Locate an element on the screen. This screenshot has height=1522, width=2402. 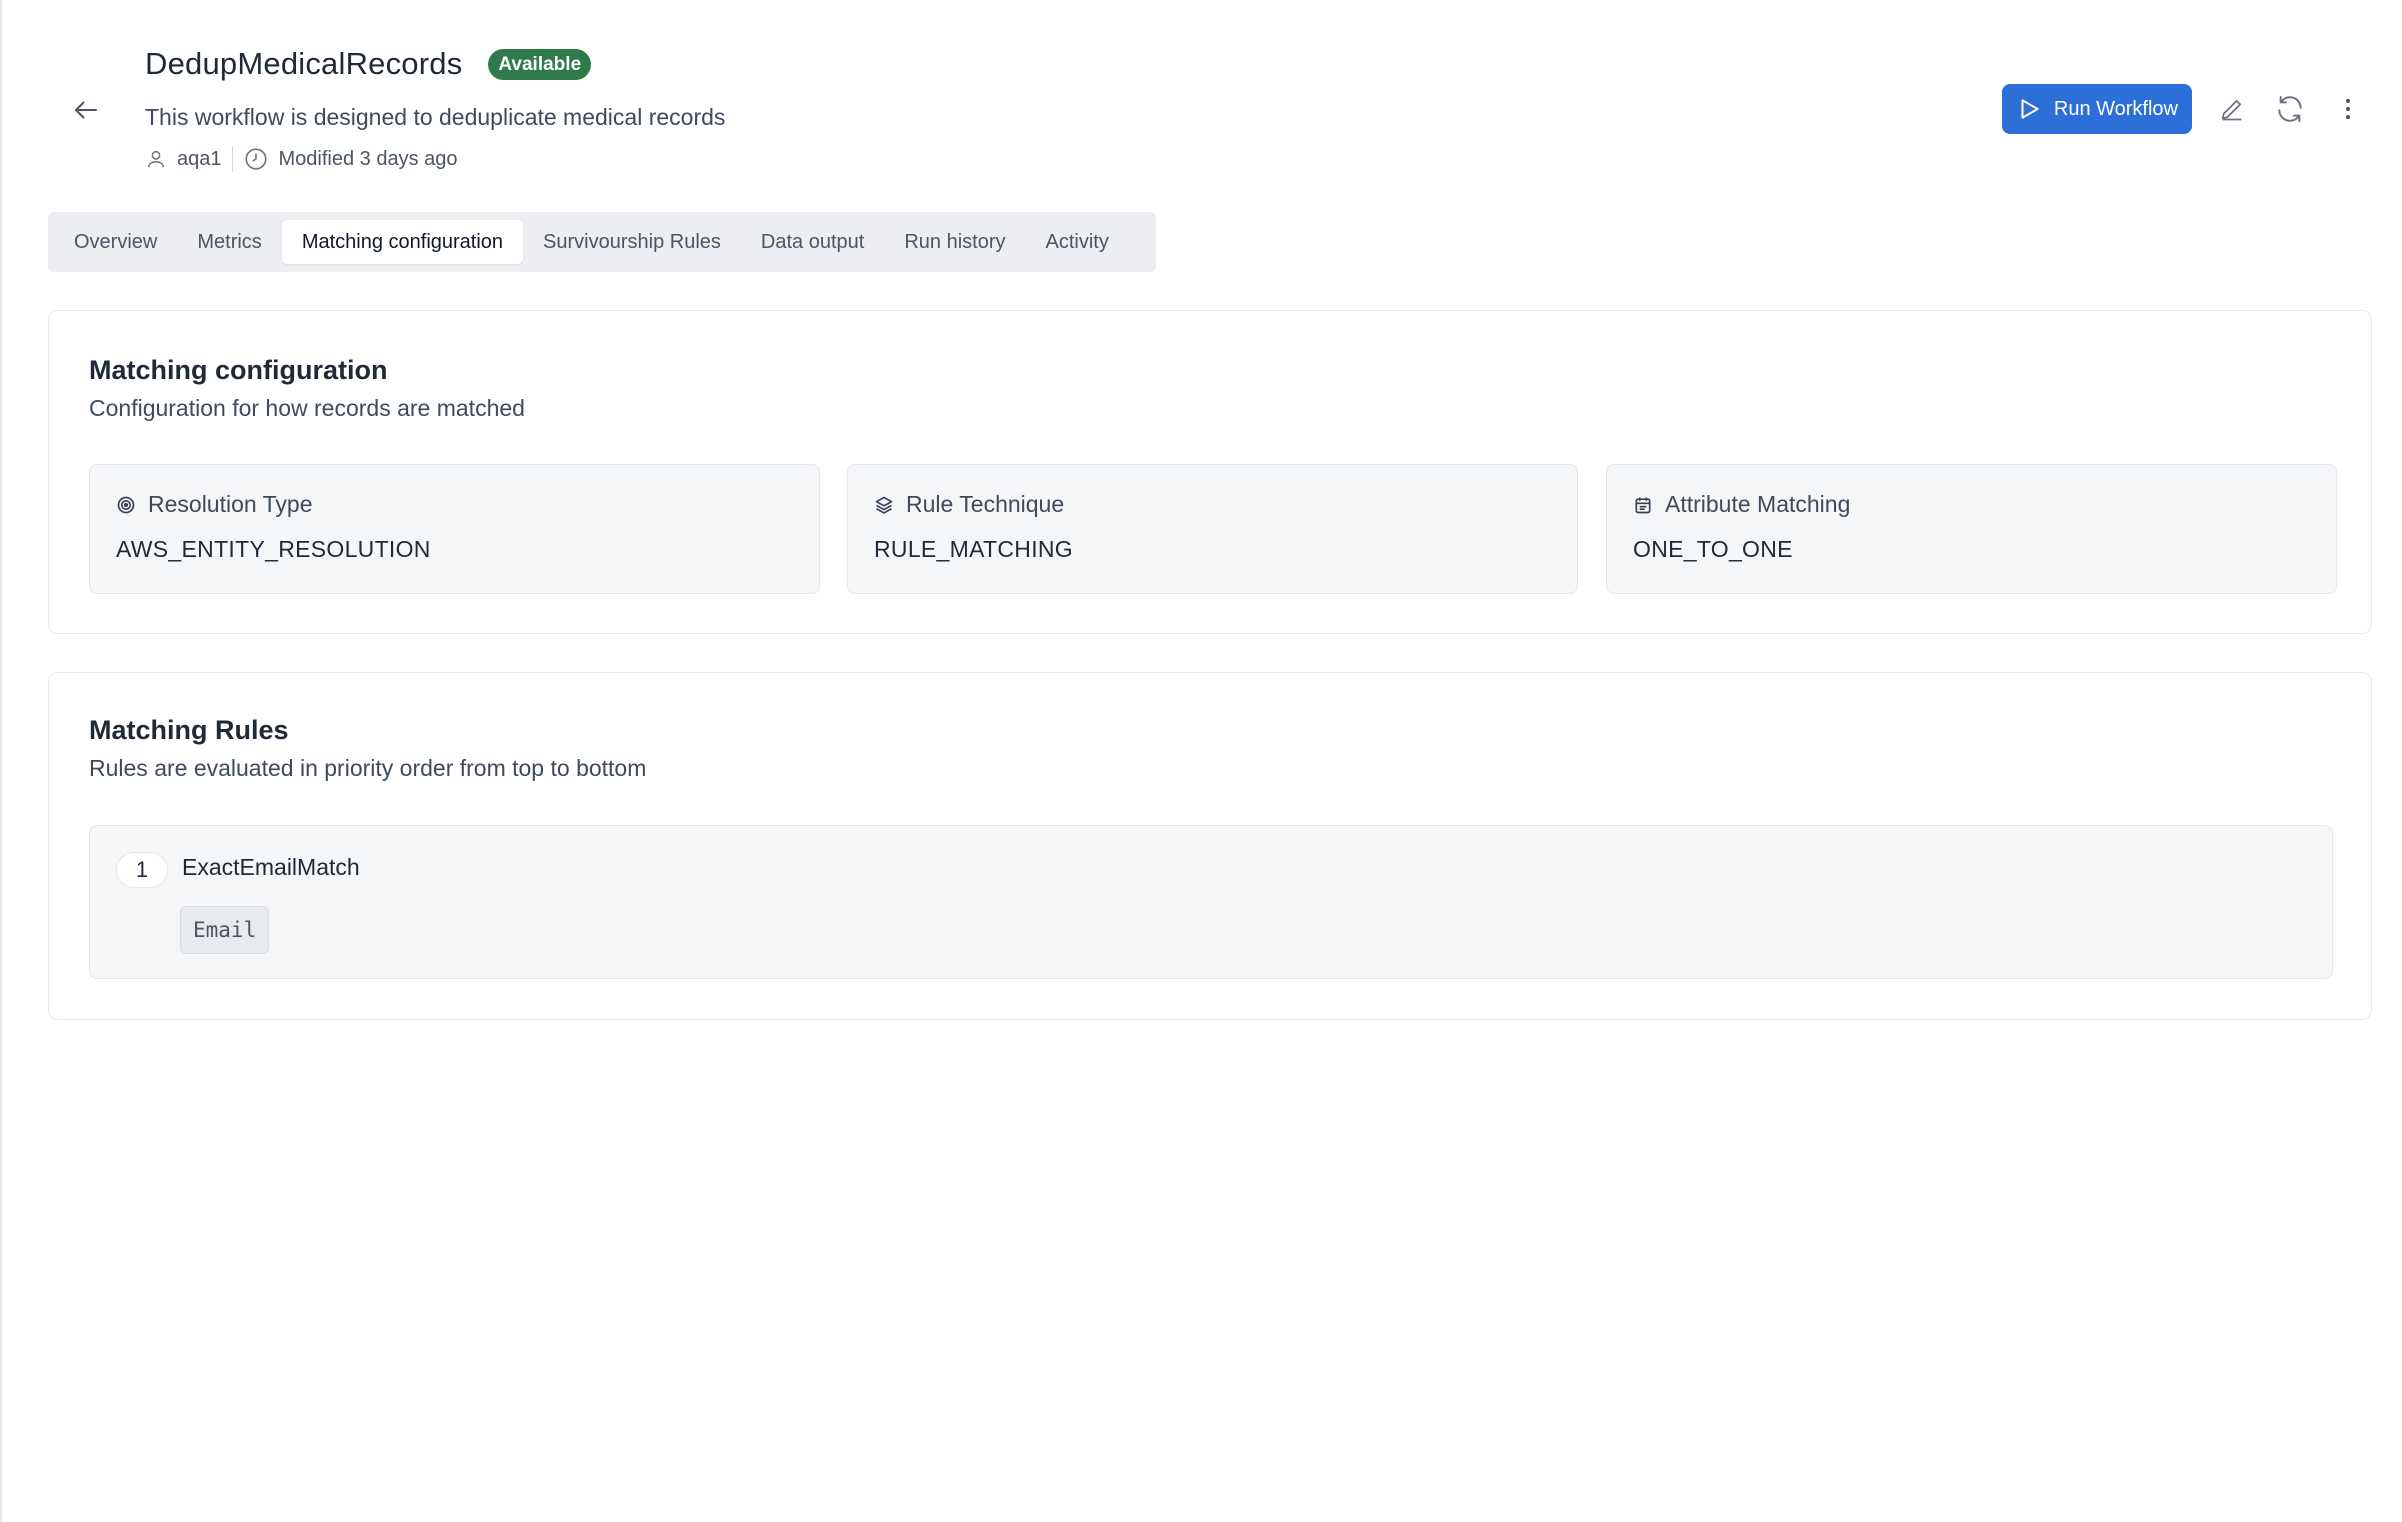
rule-item: 1 ExactEmailMatch Email is located at coordinates (1211, 902).